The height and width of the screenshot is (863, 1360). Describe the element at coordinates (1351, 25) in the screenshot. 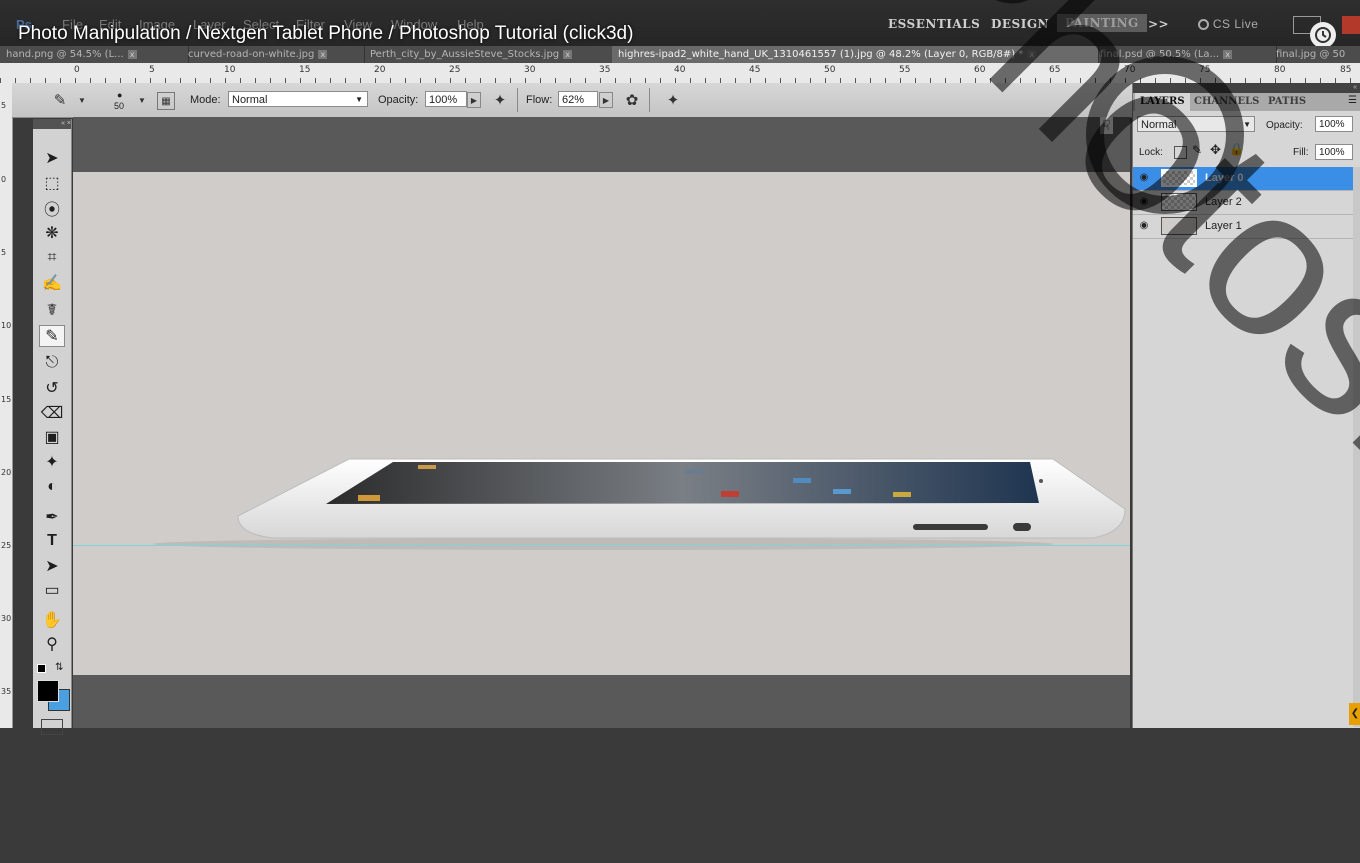

I see `close-window-icon` at that location.